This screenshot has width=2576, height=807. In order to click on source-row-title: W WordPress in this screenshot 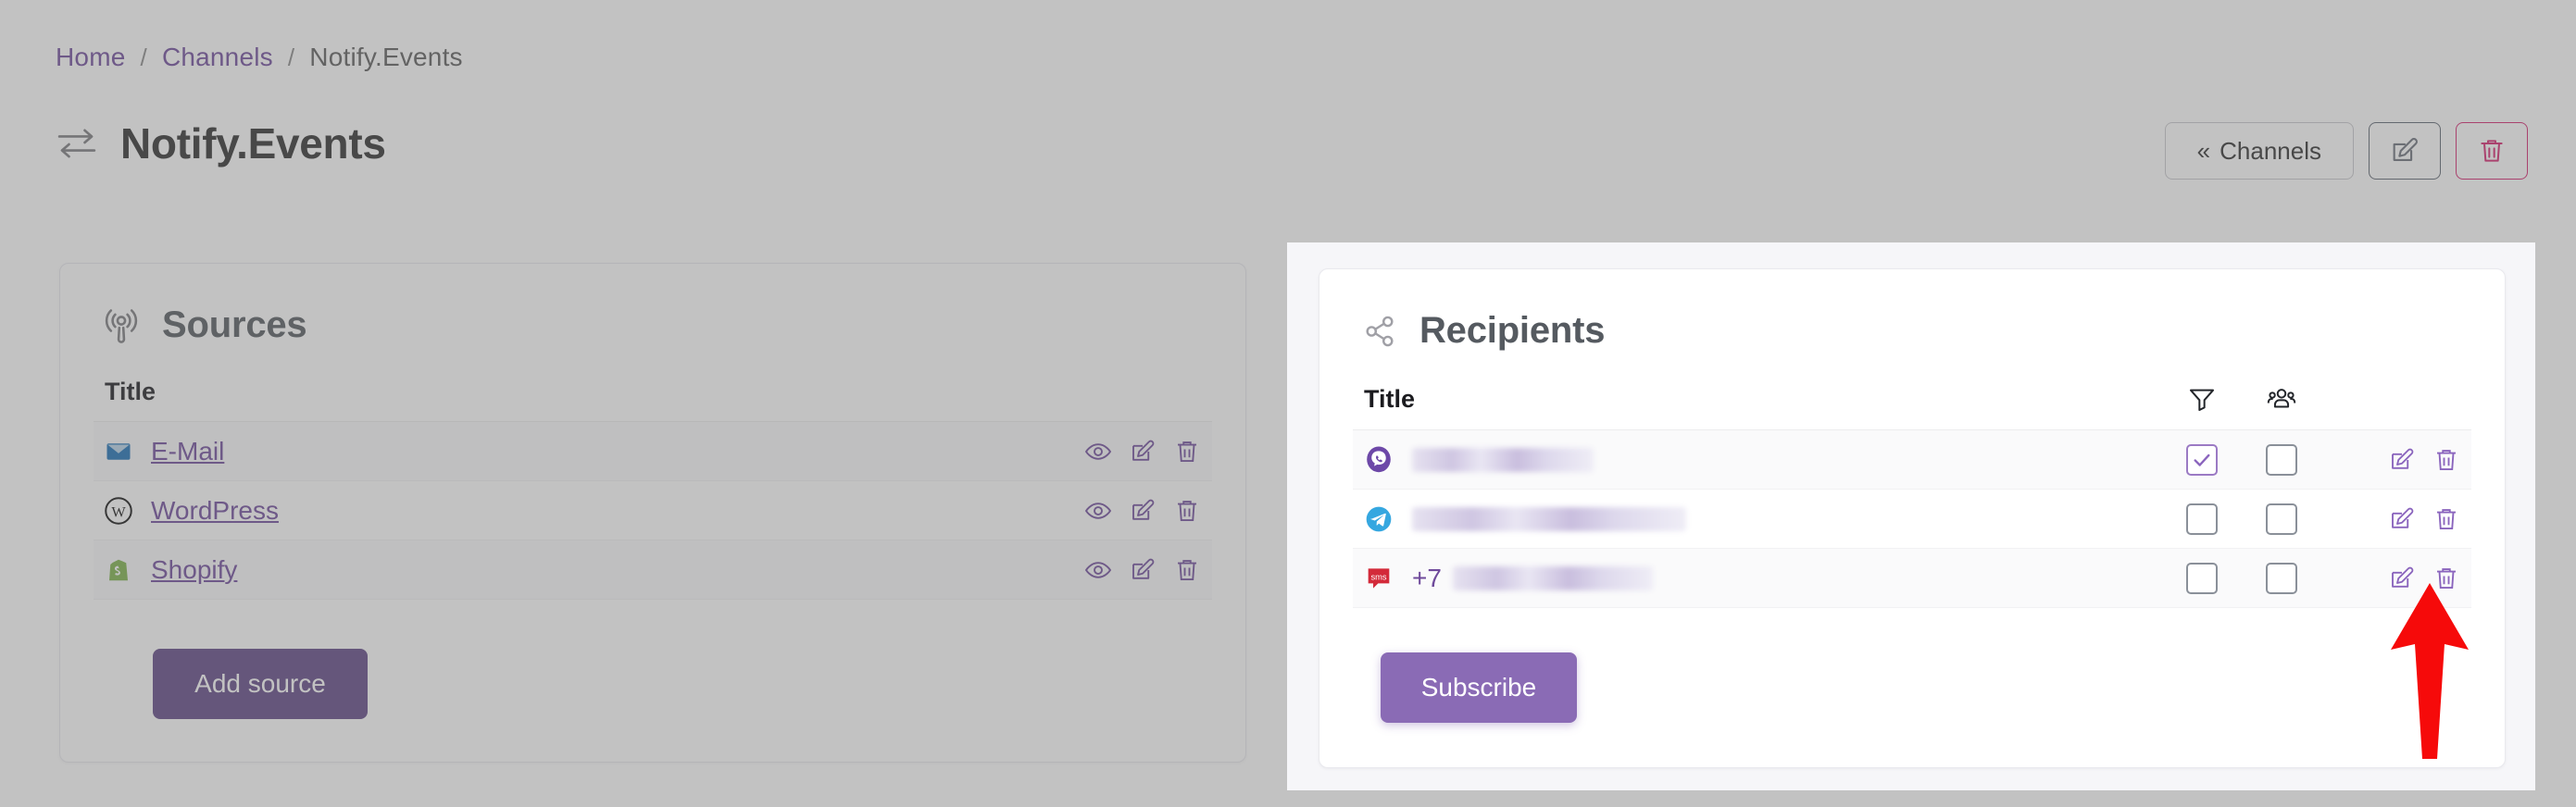, I will do `click(594, 511)`.